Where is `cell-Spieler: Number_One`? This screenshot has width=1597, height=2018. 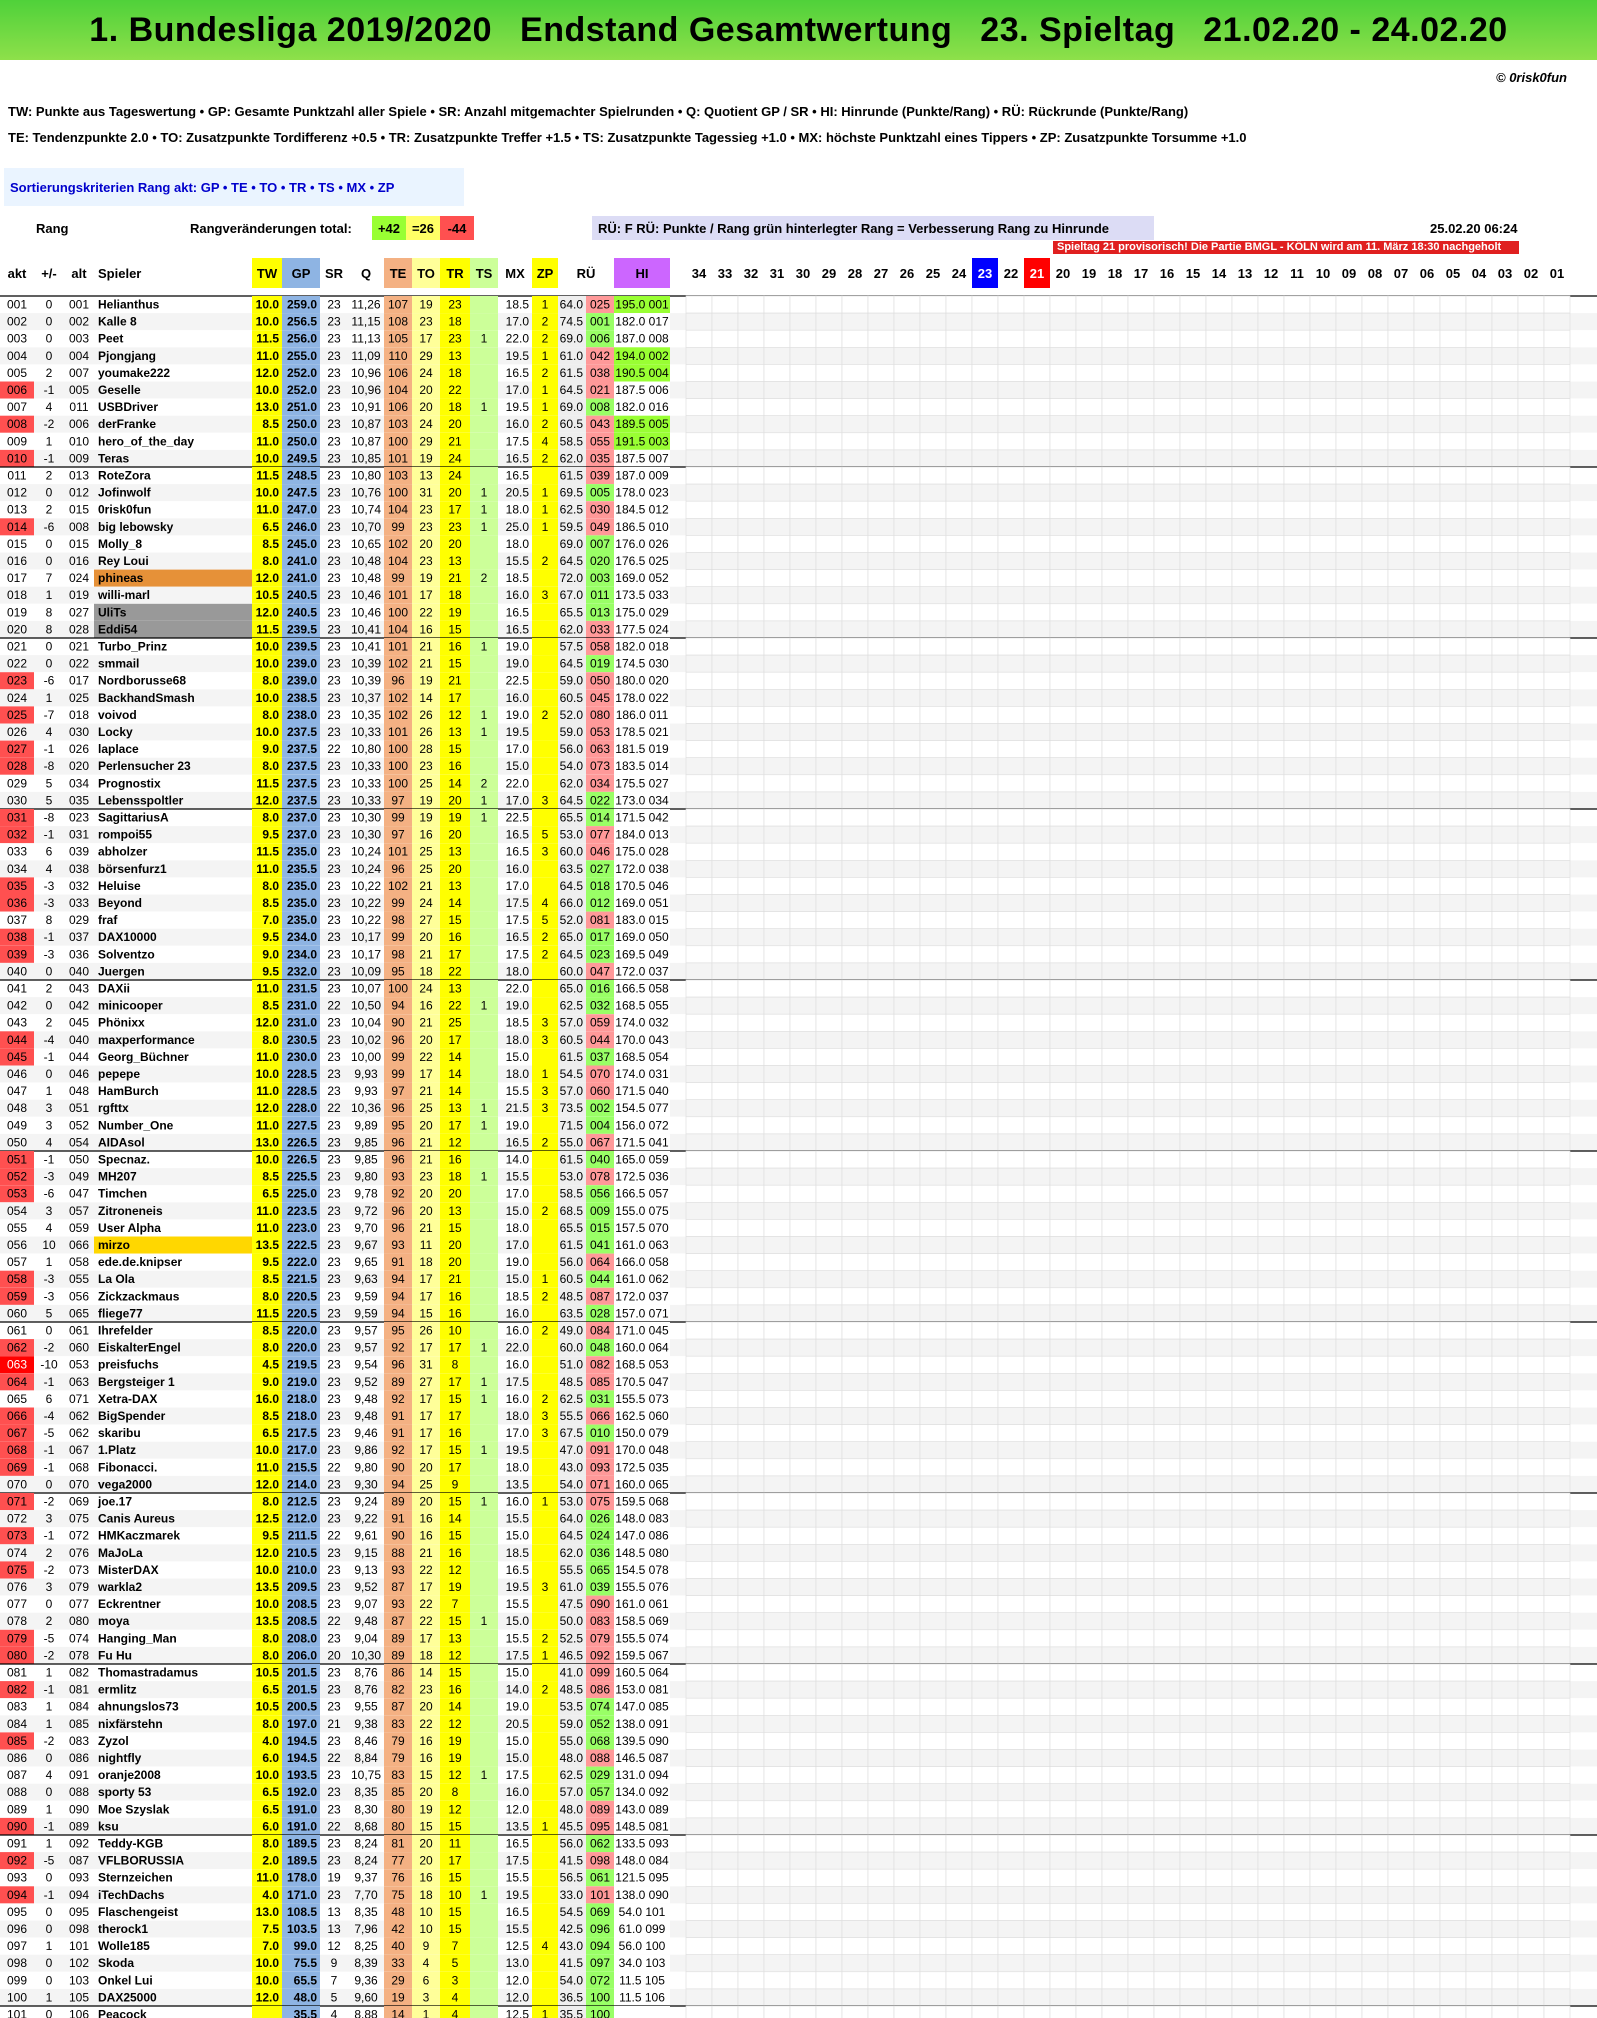 cell-Spieler: Number_One is located at coordinates (136, 1125).